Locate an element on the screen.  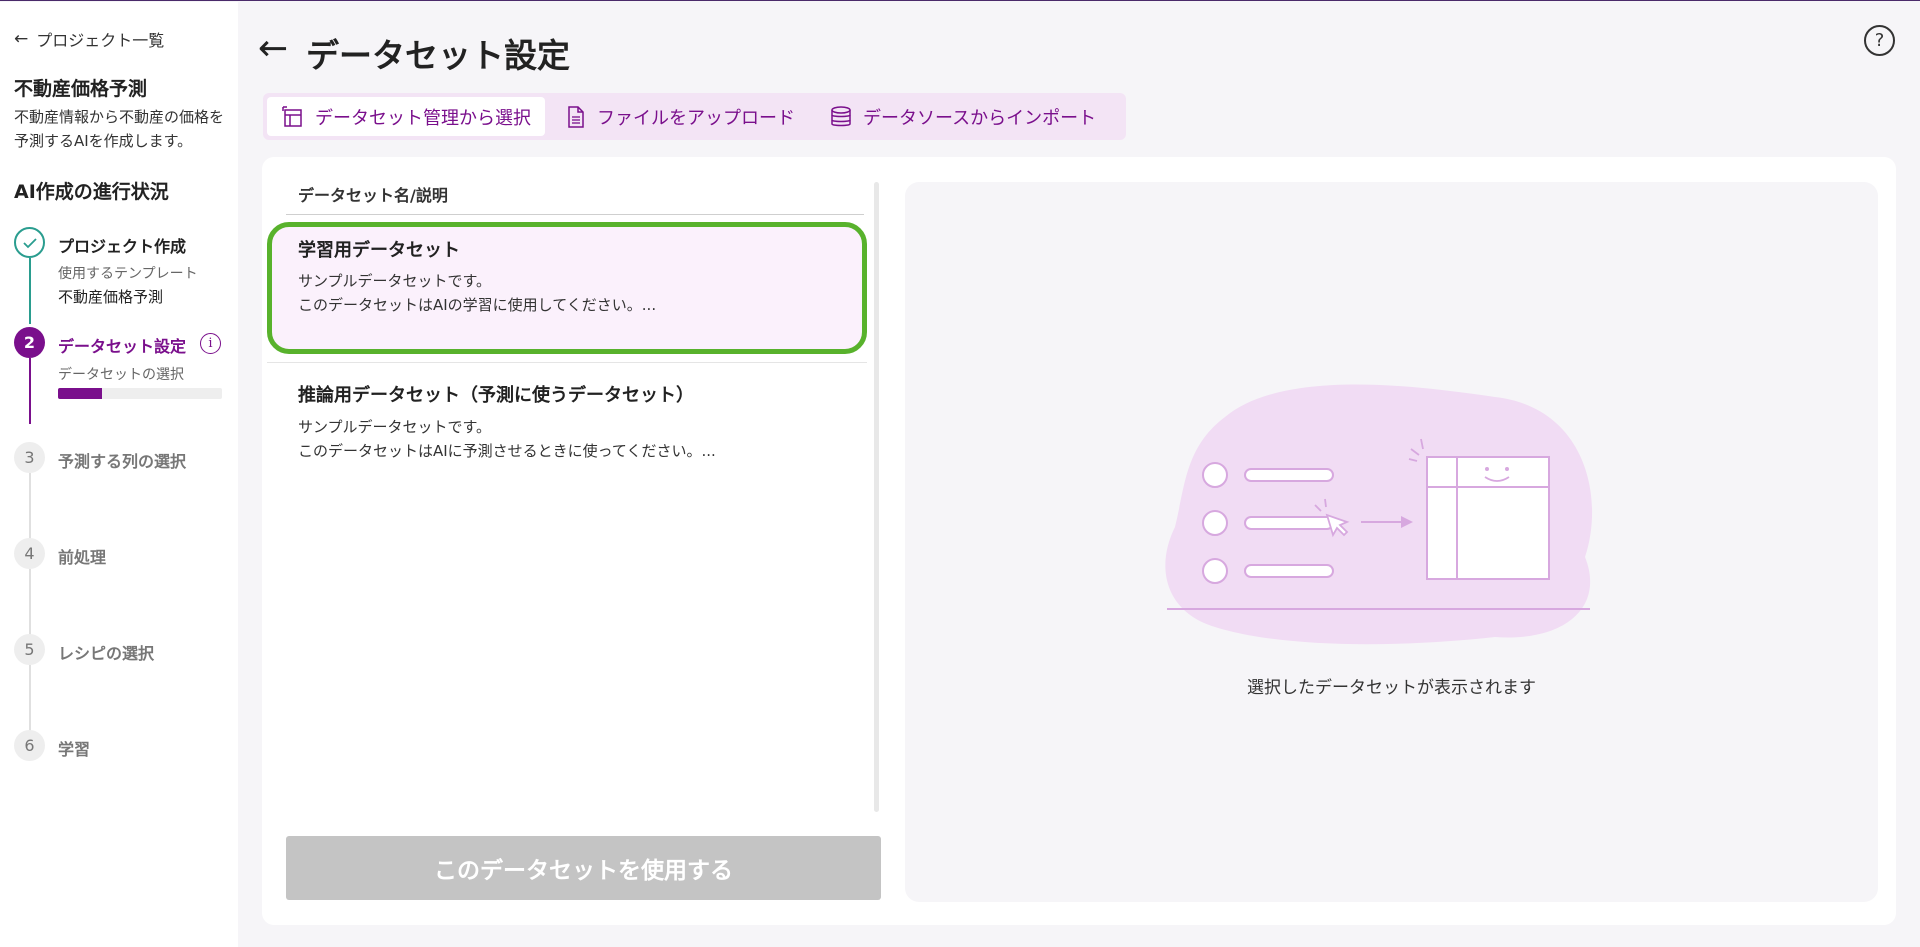
project-description: 不動産情報から不動産の価格を予測するAIを作成します。 is located at coordinates (119, 129).